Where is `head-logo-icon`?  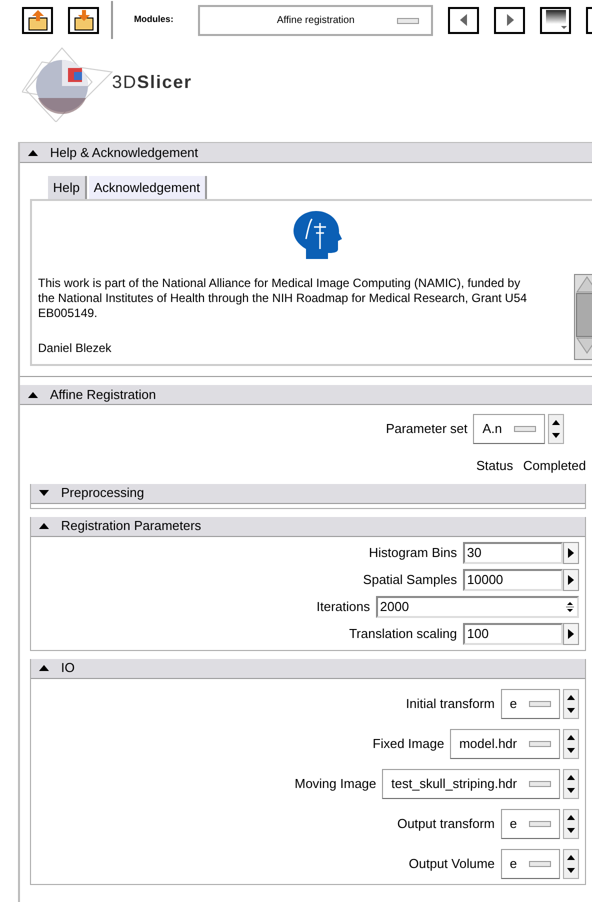
head-logo-icon is located at coordinates (317, 235).